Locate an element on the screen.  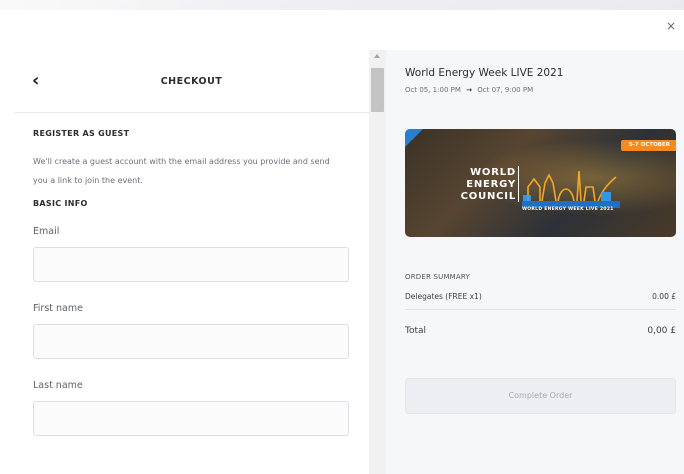
checkout-title: CHECKOUT is located at coordinates (191, 81).